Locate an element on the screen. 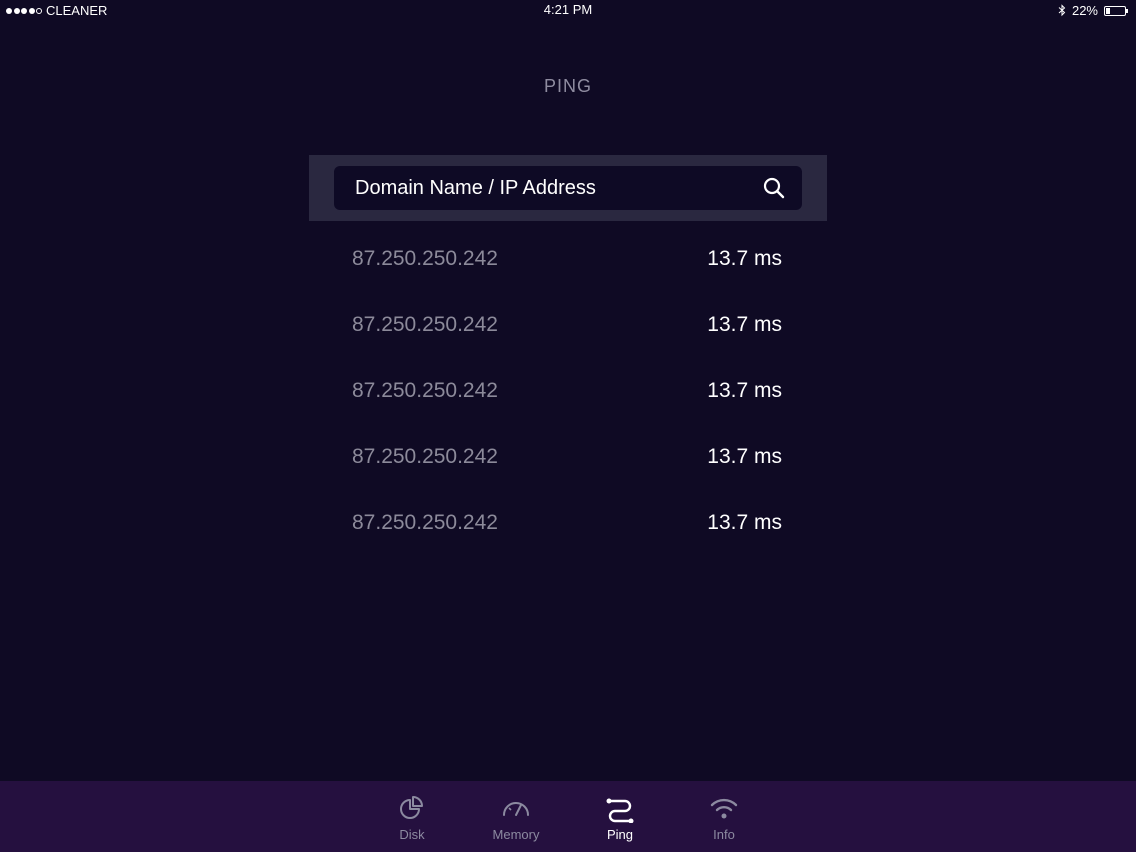  tab-label: Disk is located at coordinates (412, 834).